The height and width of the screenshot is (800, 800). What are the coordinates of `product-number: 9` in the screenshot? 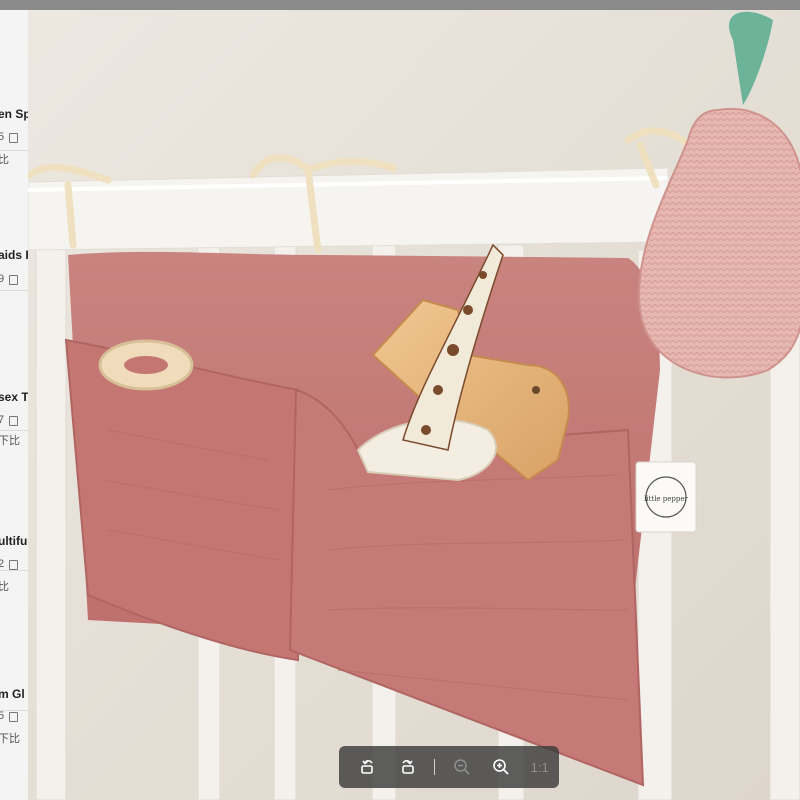 It's located at (2, 279).